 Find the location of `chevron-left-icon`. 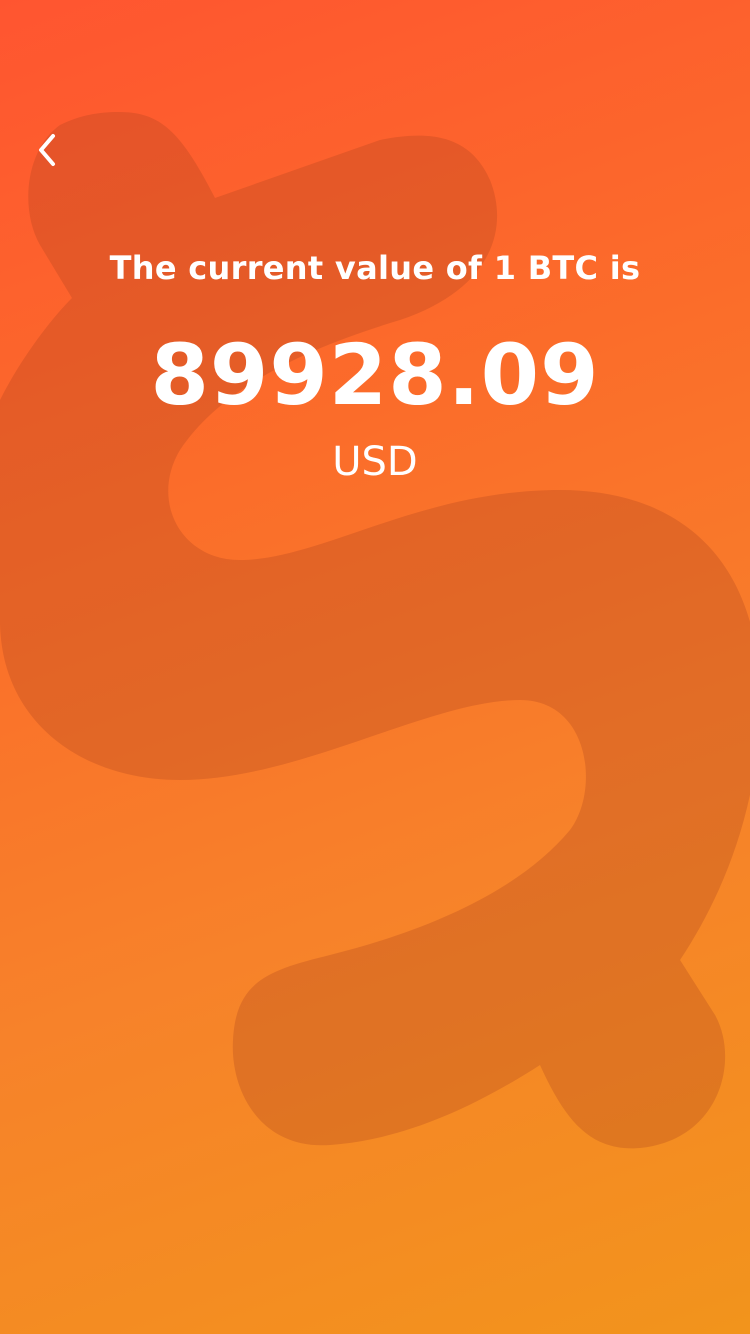

chevron-left-icon is located at coordinates (47, 150).